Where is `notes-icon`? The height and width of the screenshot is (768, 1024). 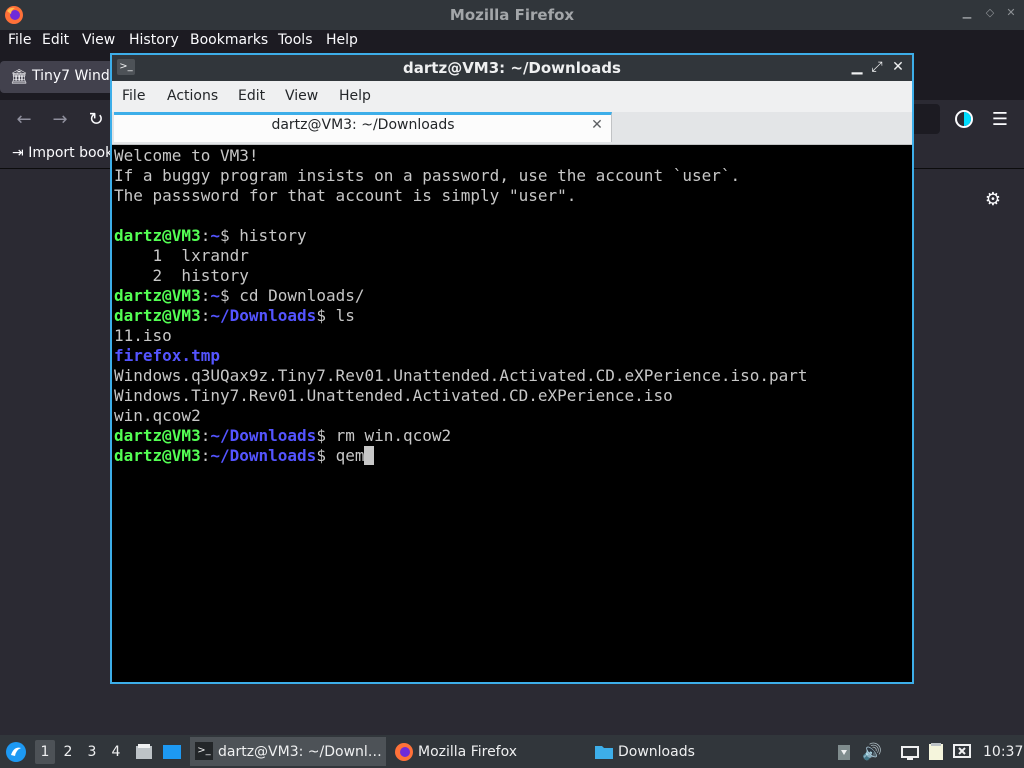 notes-icon is located at coordinates (936, 752).